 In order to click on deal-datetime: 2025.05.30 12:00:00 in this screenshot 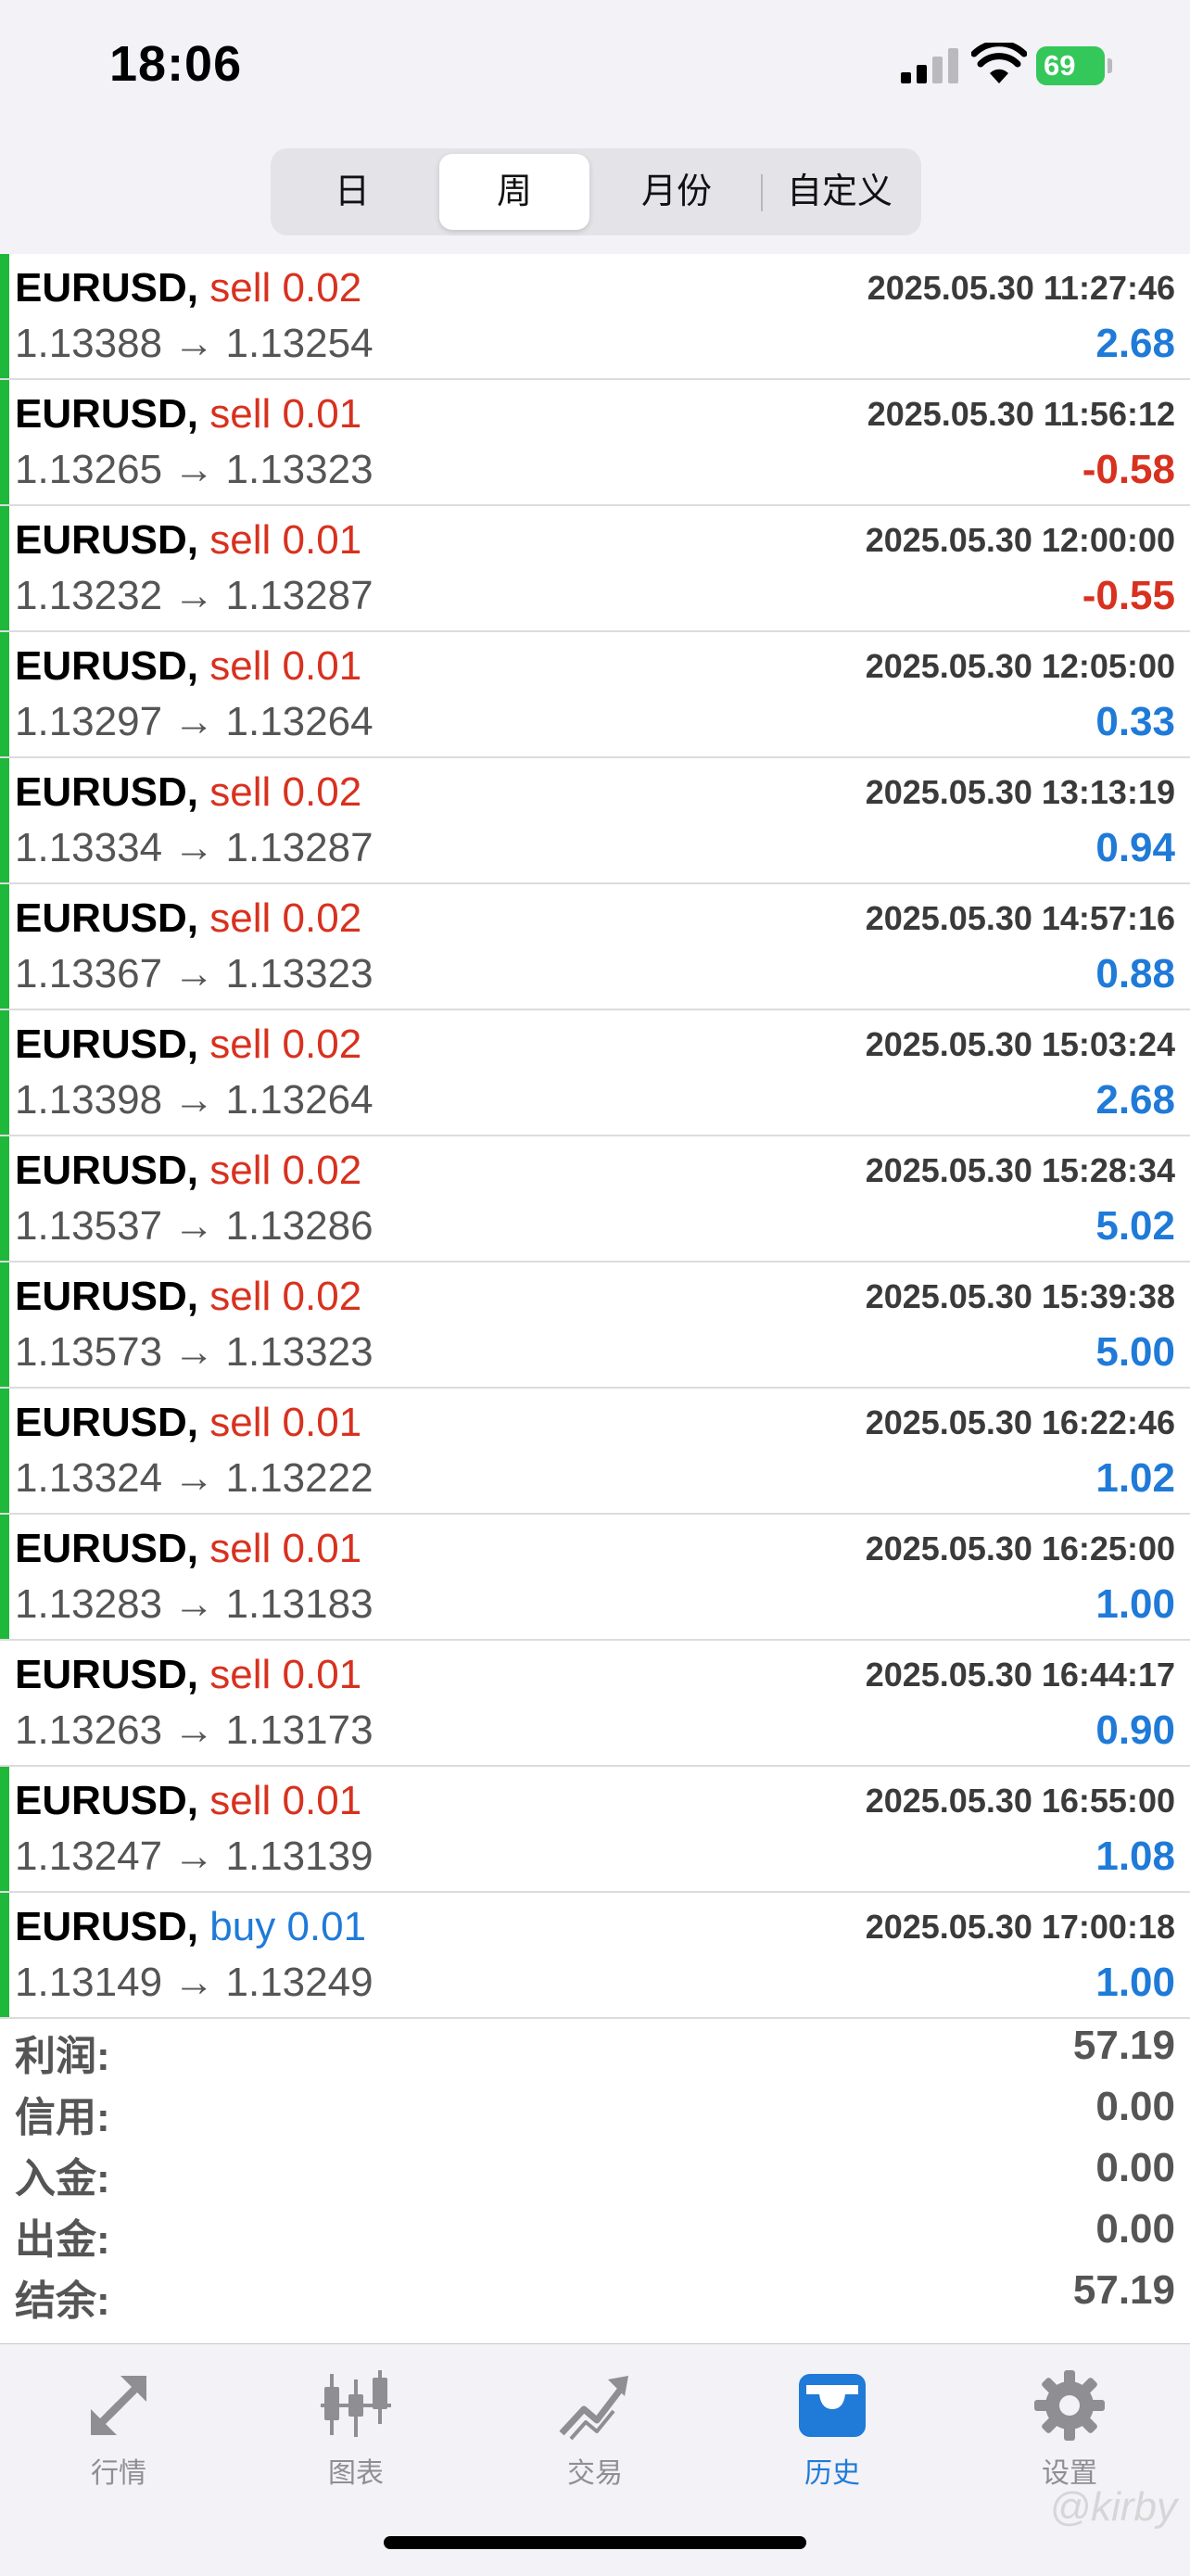, I will do `click(1020, 540)`.